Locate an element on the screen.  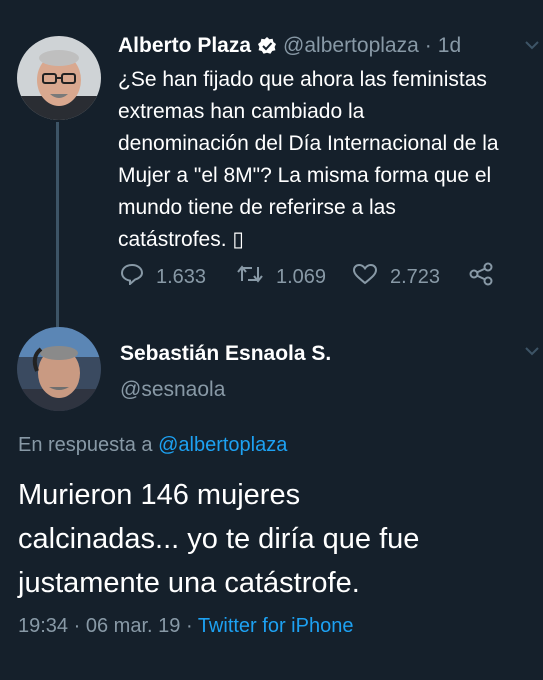
in-reply-prefix: En respuesta a is located at coordinates (85, 445).